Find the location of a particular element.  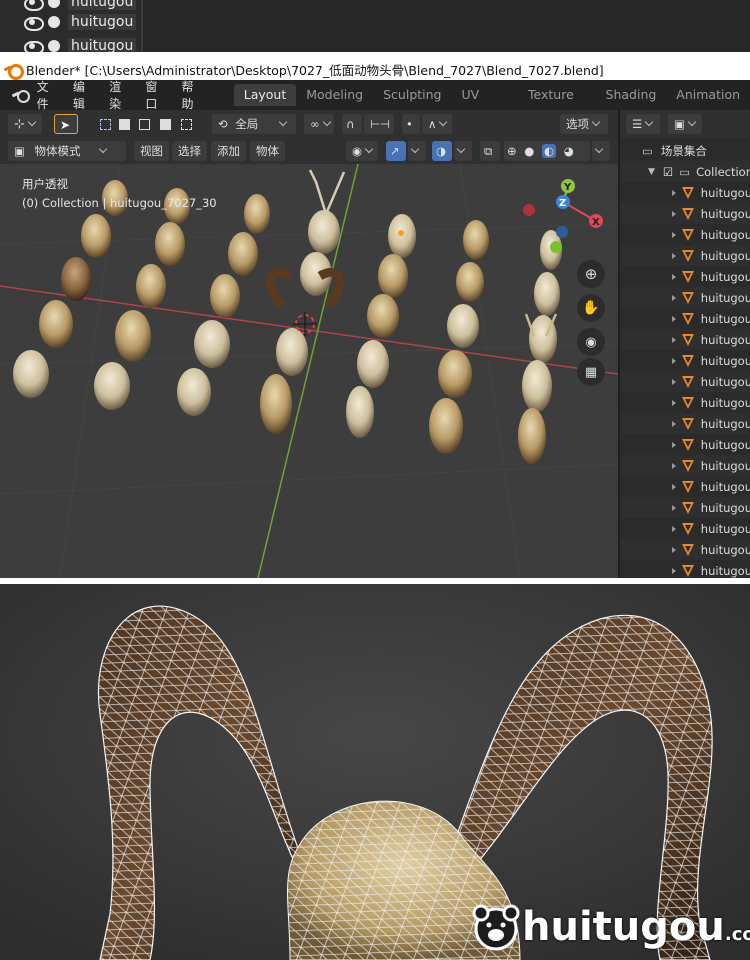

menu-window: 窗口 is located at coordinates (156, 95).